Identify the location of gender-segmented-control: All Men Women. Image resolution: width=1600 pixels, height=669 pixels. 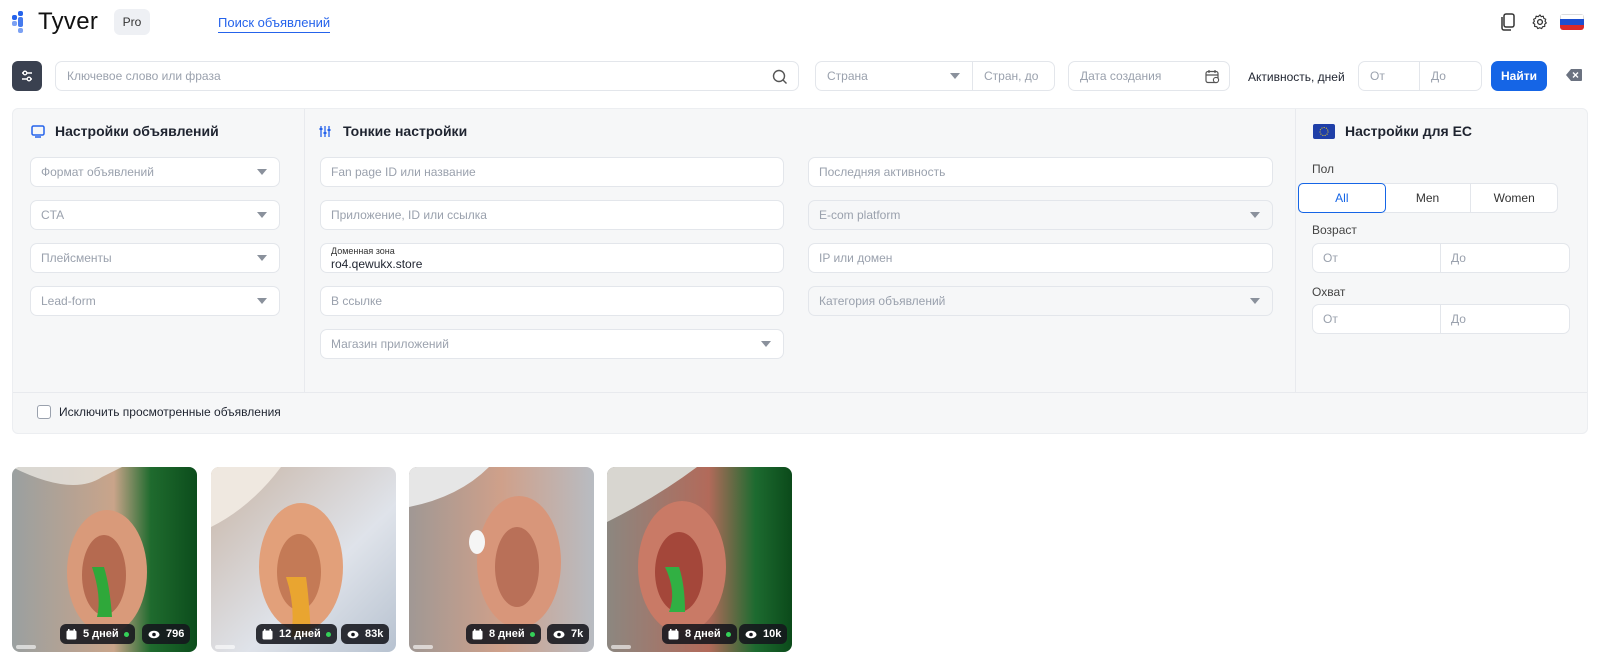
(1428, 198).